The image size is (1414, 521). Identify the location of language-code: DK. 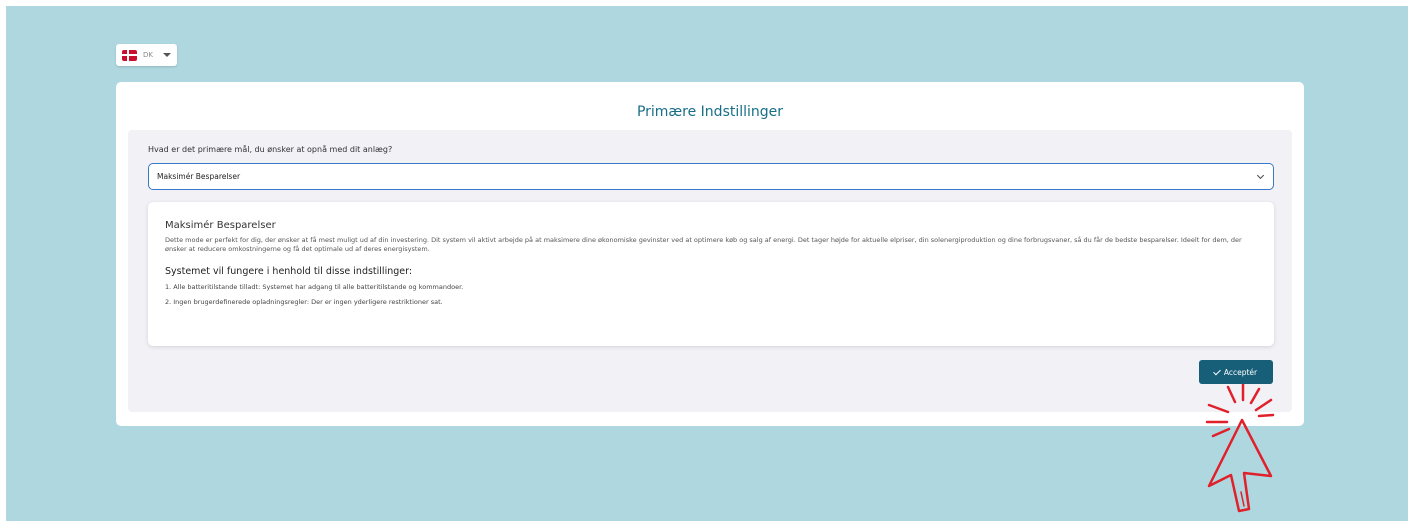
(148, 55).